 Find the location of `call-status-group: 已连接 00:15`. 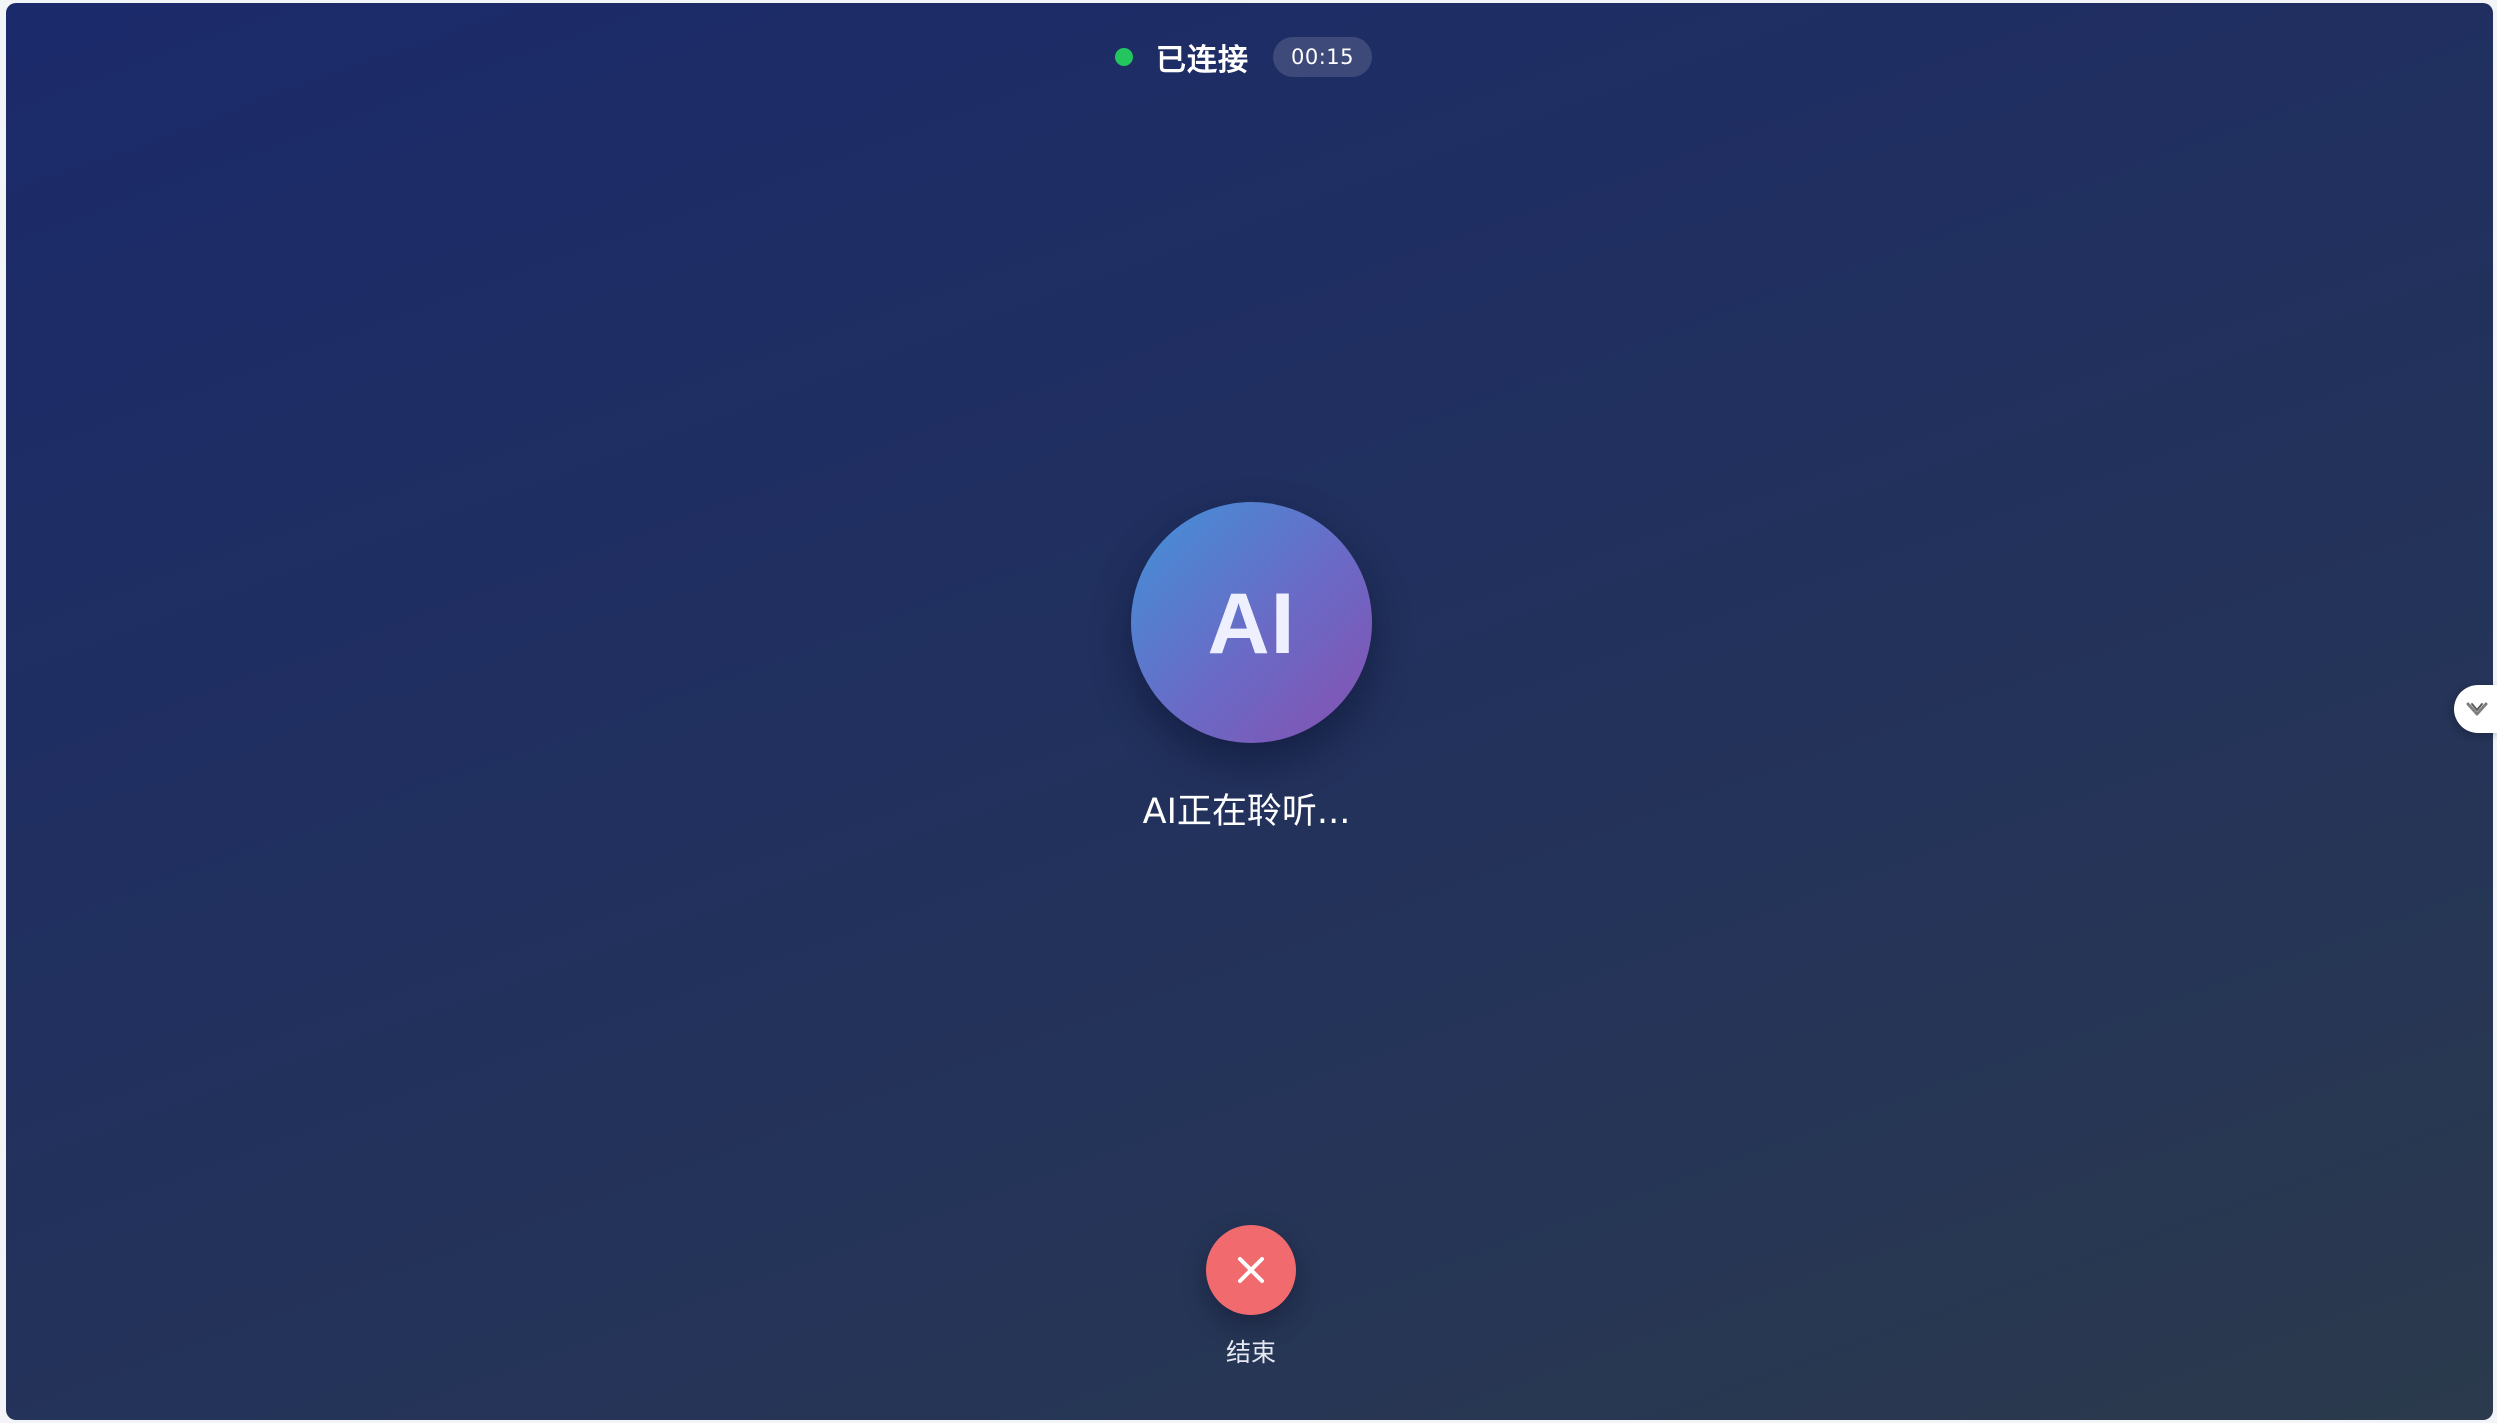

call-status-group: 已连接 00:15 is located at coordinates (1243, 57).